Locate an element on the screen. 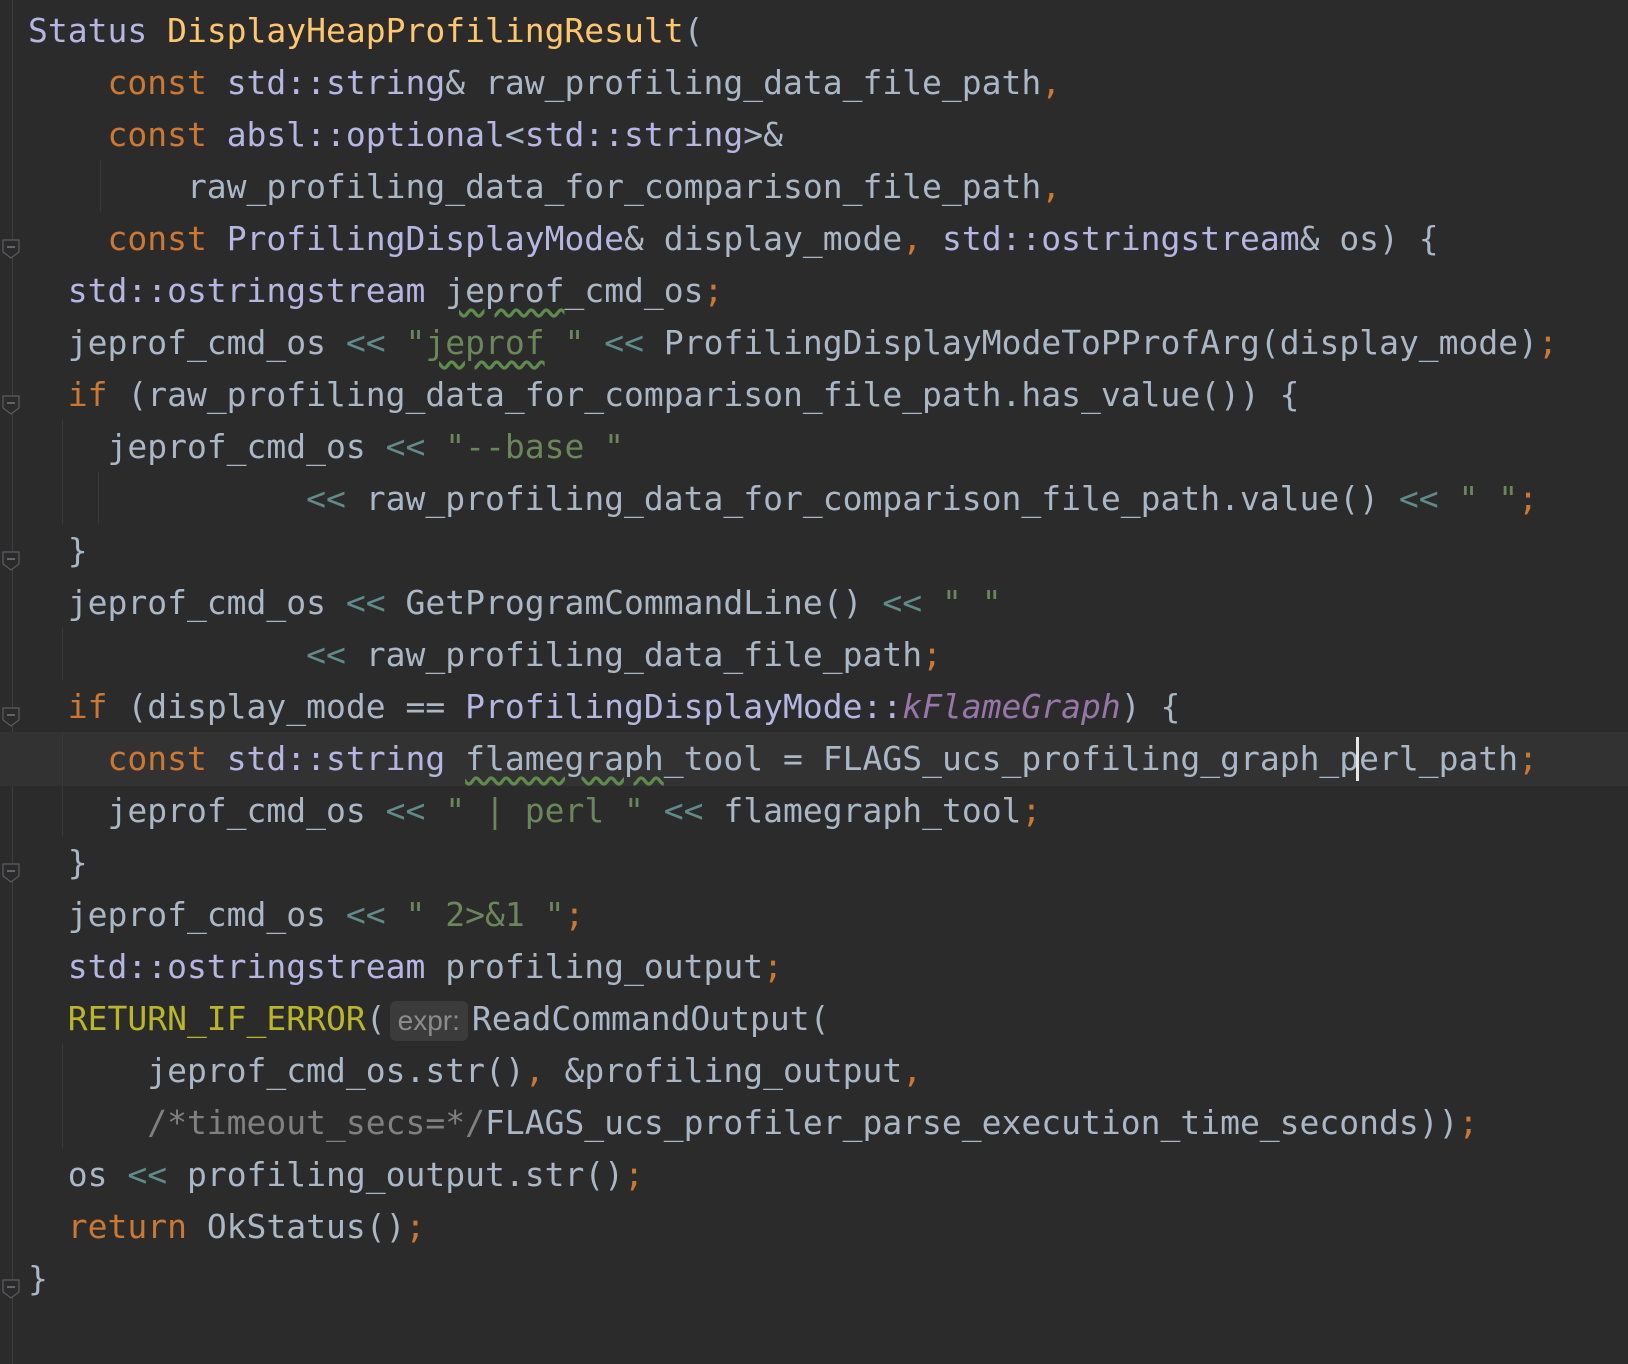 The image size is (1628, 1364). code-line: jeprof_cmd_os << "--base " is located at coordinates (814, 447).